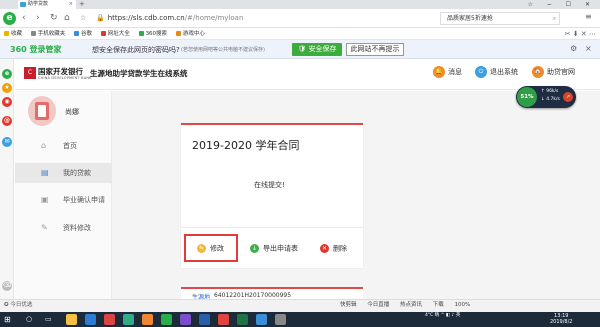  Describe the element at coordinates (550, 99) in the screenshot. I see `download-speed: ↓ 4.7k/s` at that location.